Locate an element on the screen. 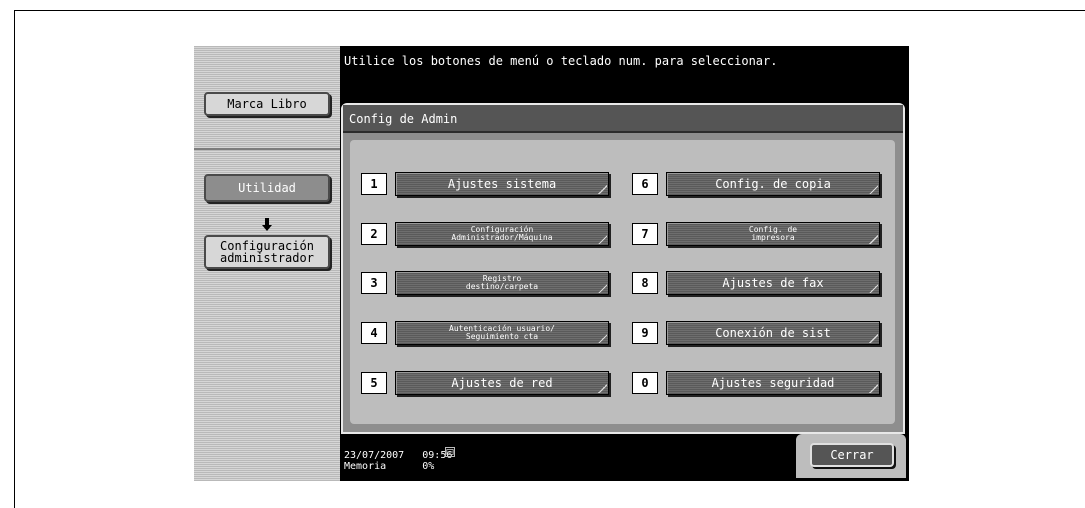 The image size is (1085, 508). menu-number: 2 is located at coordinates (374, 234).